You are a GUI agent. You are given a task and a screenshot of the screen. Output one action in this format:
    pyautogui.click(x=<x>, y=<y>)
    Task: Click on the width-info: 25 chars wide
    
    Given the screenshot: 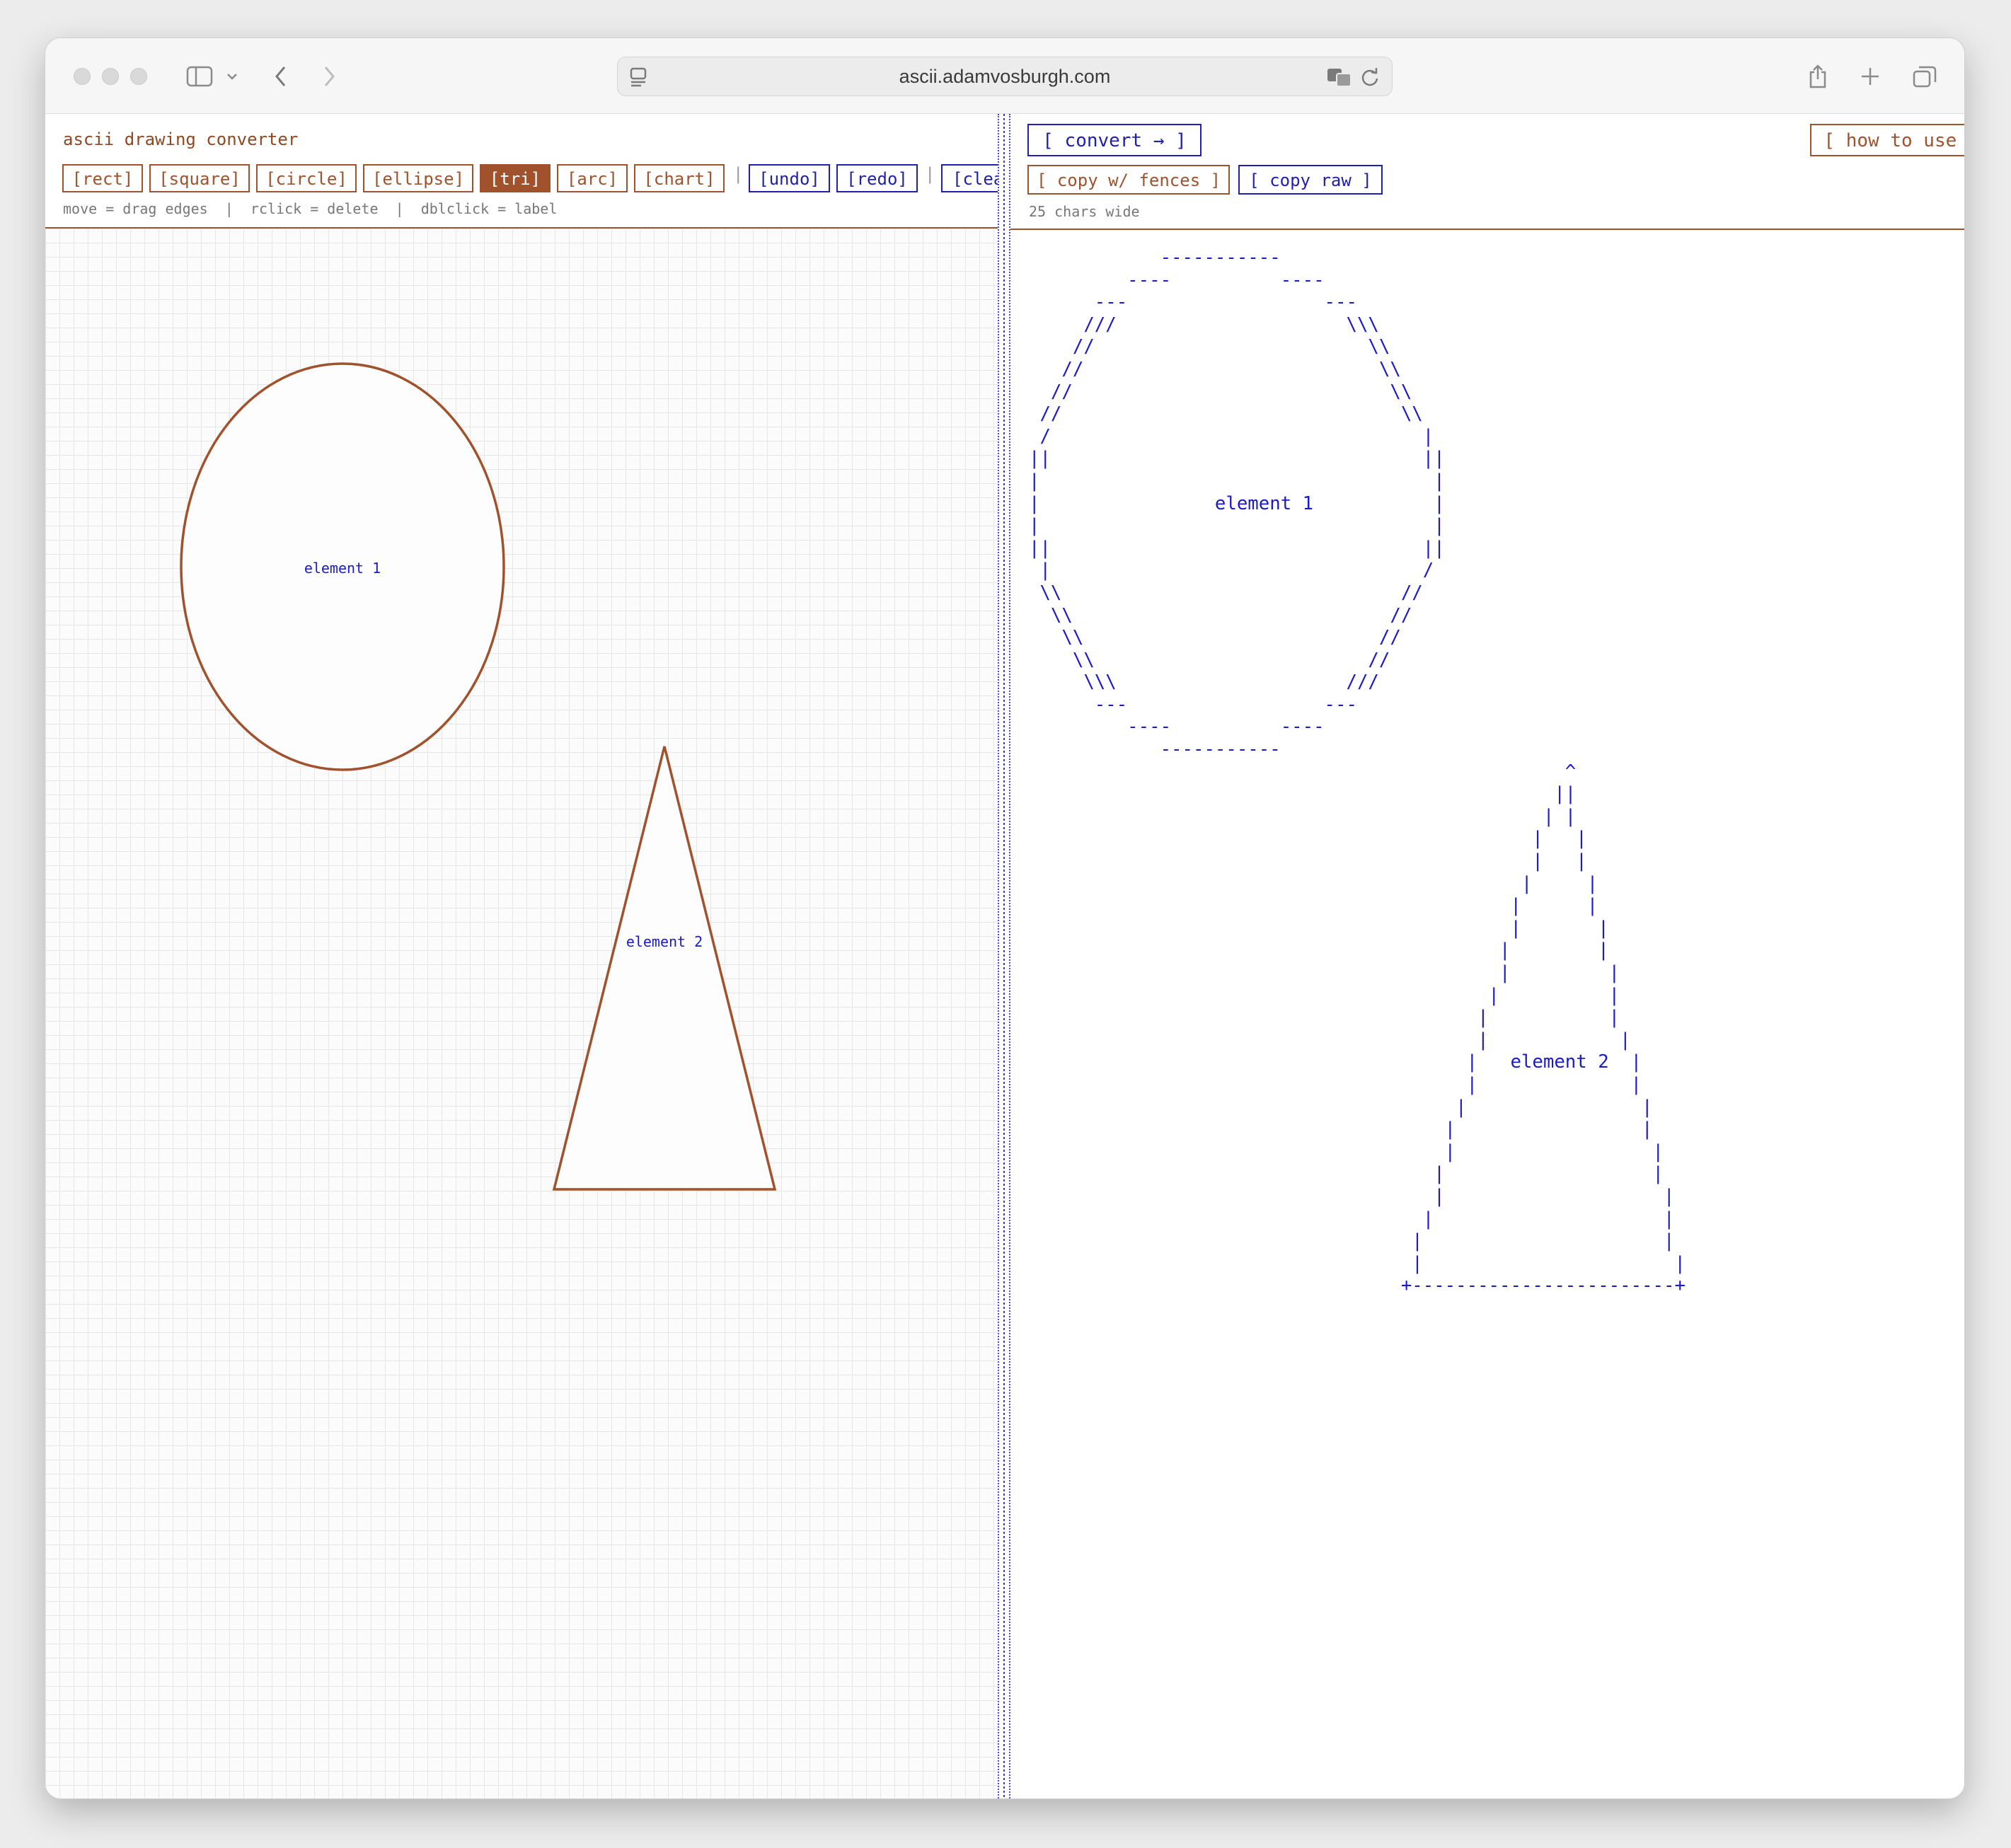 What is the action you would take?
    pyautogui.click(x=1084, y=211)
    